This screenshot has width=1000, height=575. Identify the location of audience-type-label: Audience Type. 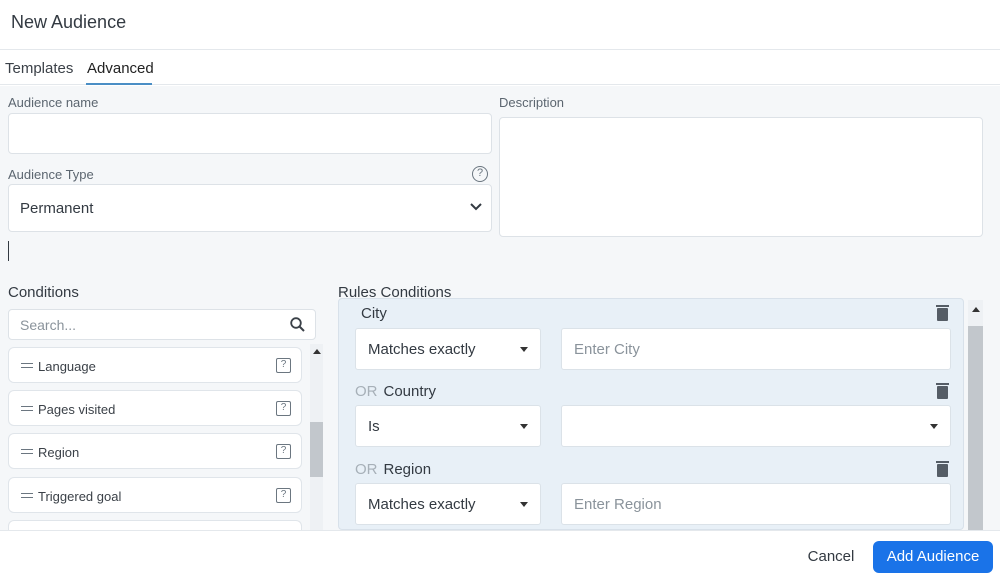
(51, 174).